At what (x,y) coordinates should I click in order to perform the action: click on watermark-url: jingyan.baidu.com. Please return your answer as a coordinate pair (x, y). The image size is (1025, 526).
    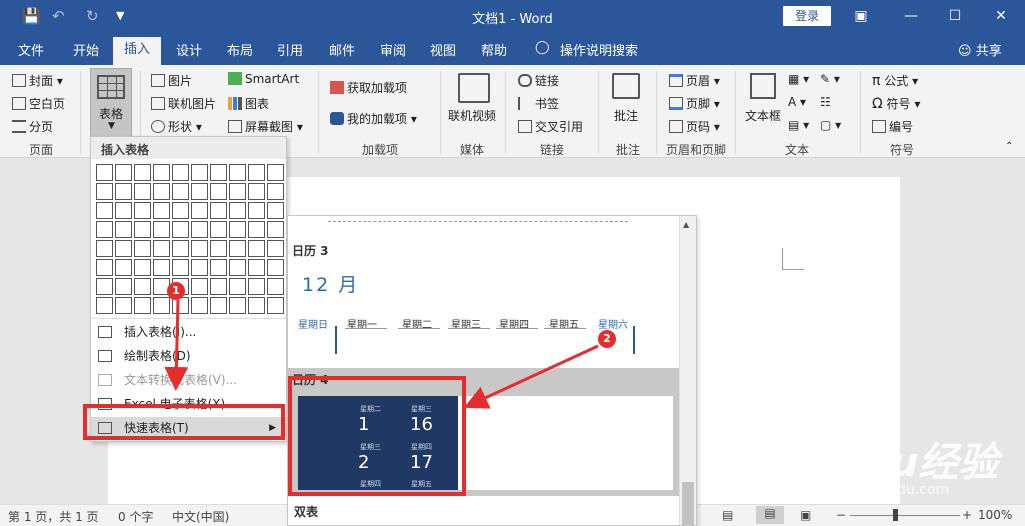
    Looking at the image, I should click on (885, 490).